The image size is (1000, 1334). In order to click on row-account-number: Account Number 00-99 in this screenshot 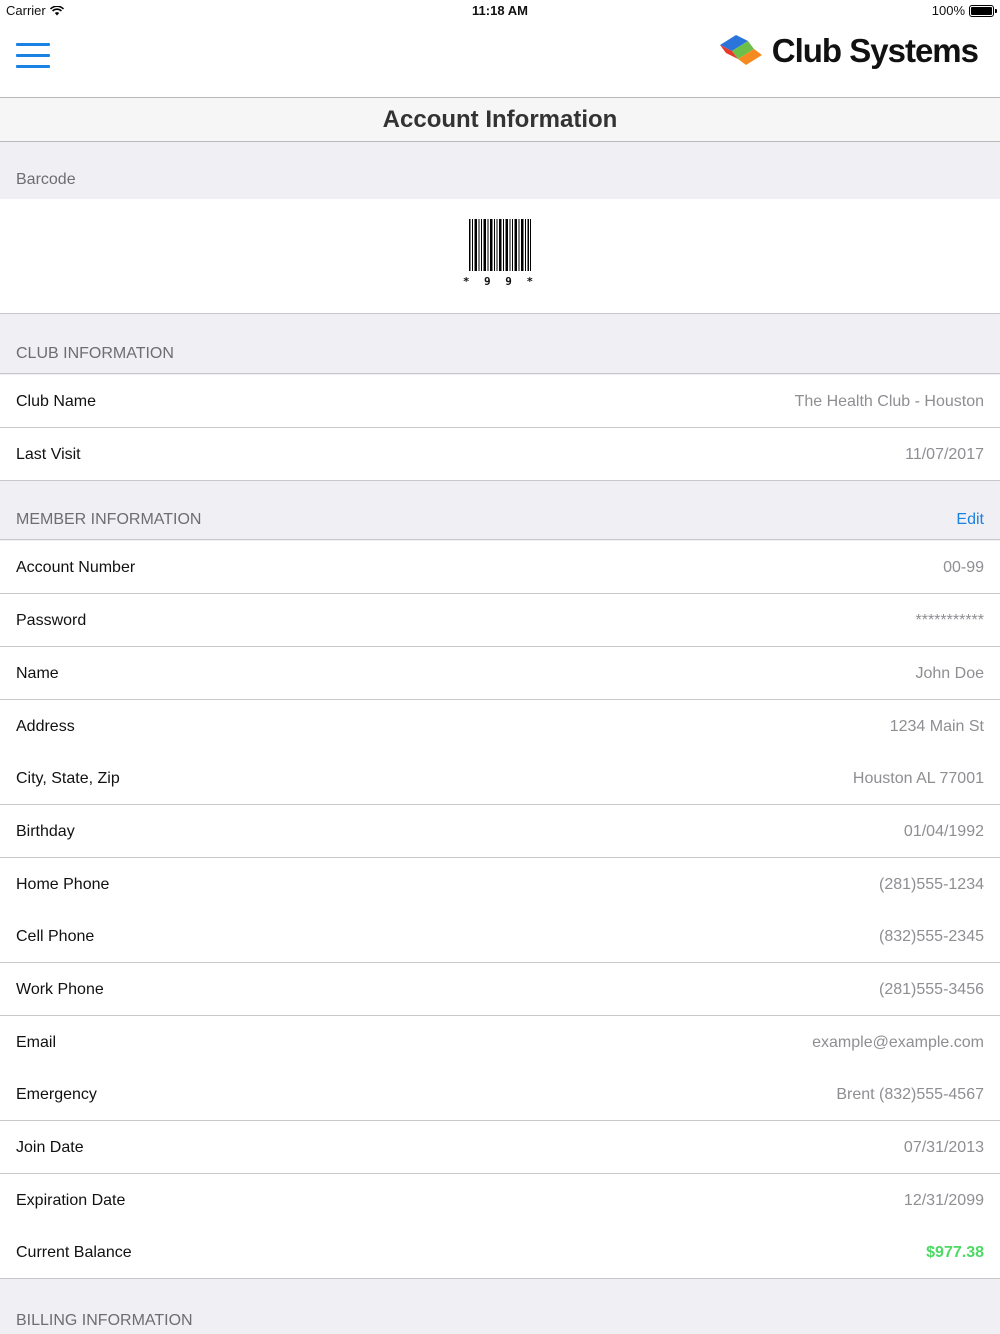, I will do `click(500, 567)`.